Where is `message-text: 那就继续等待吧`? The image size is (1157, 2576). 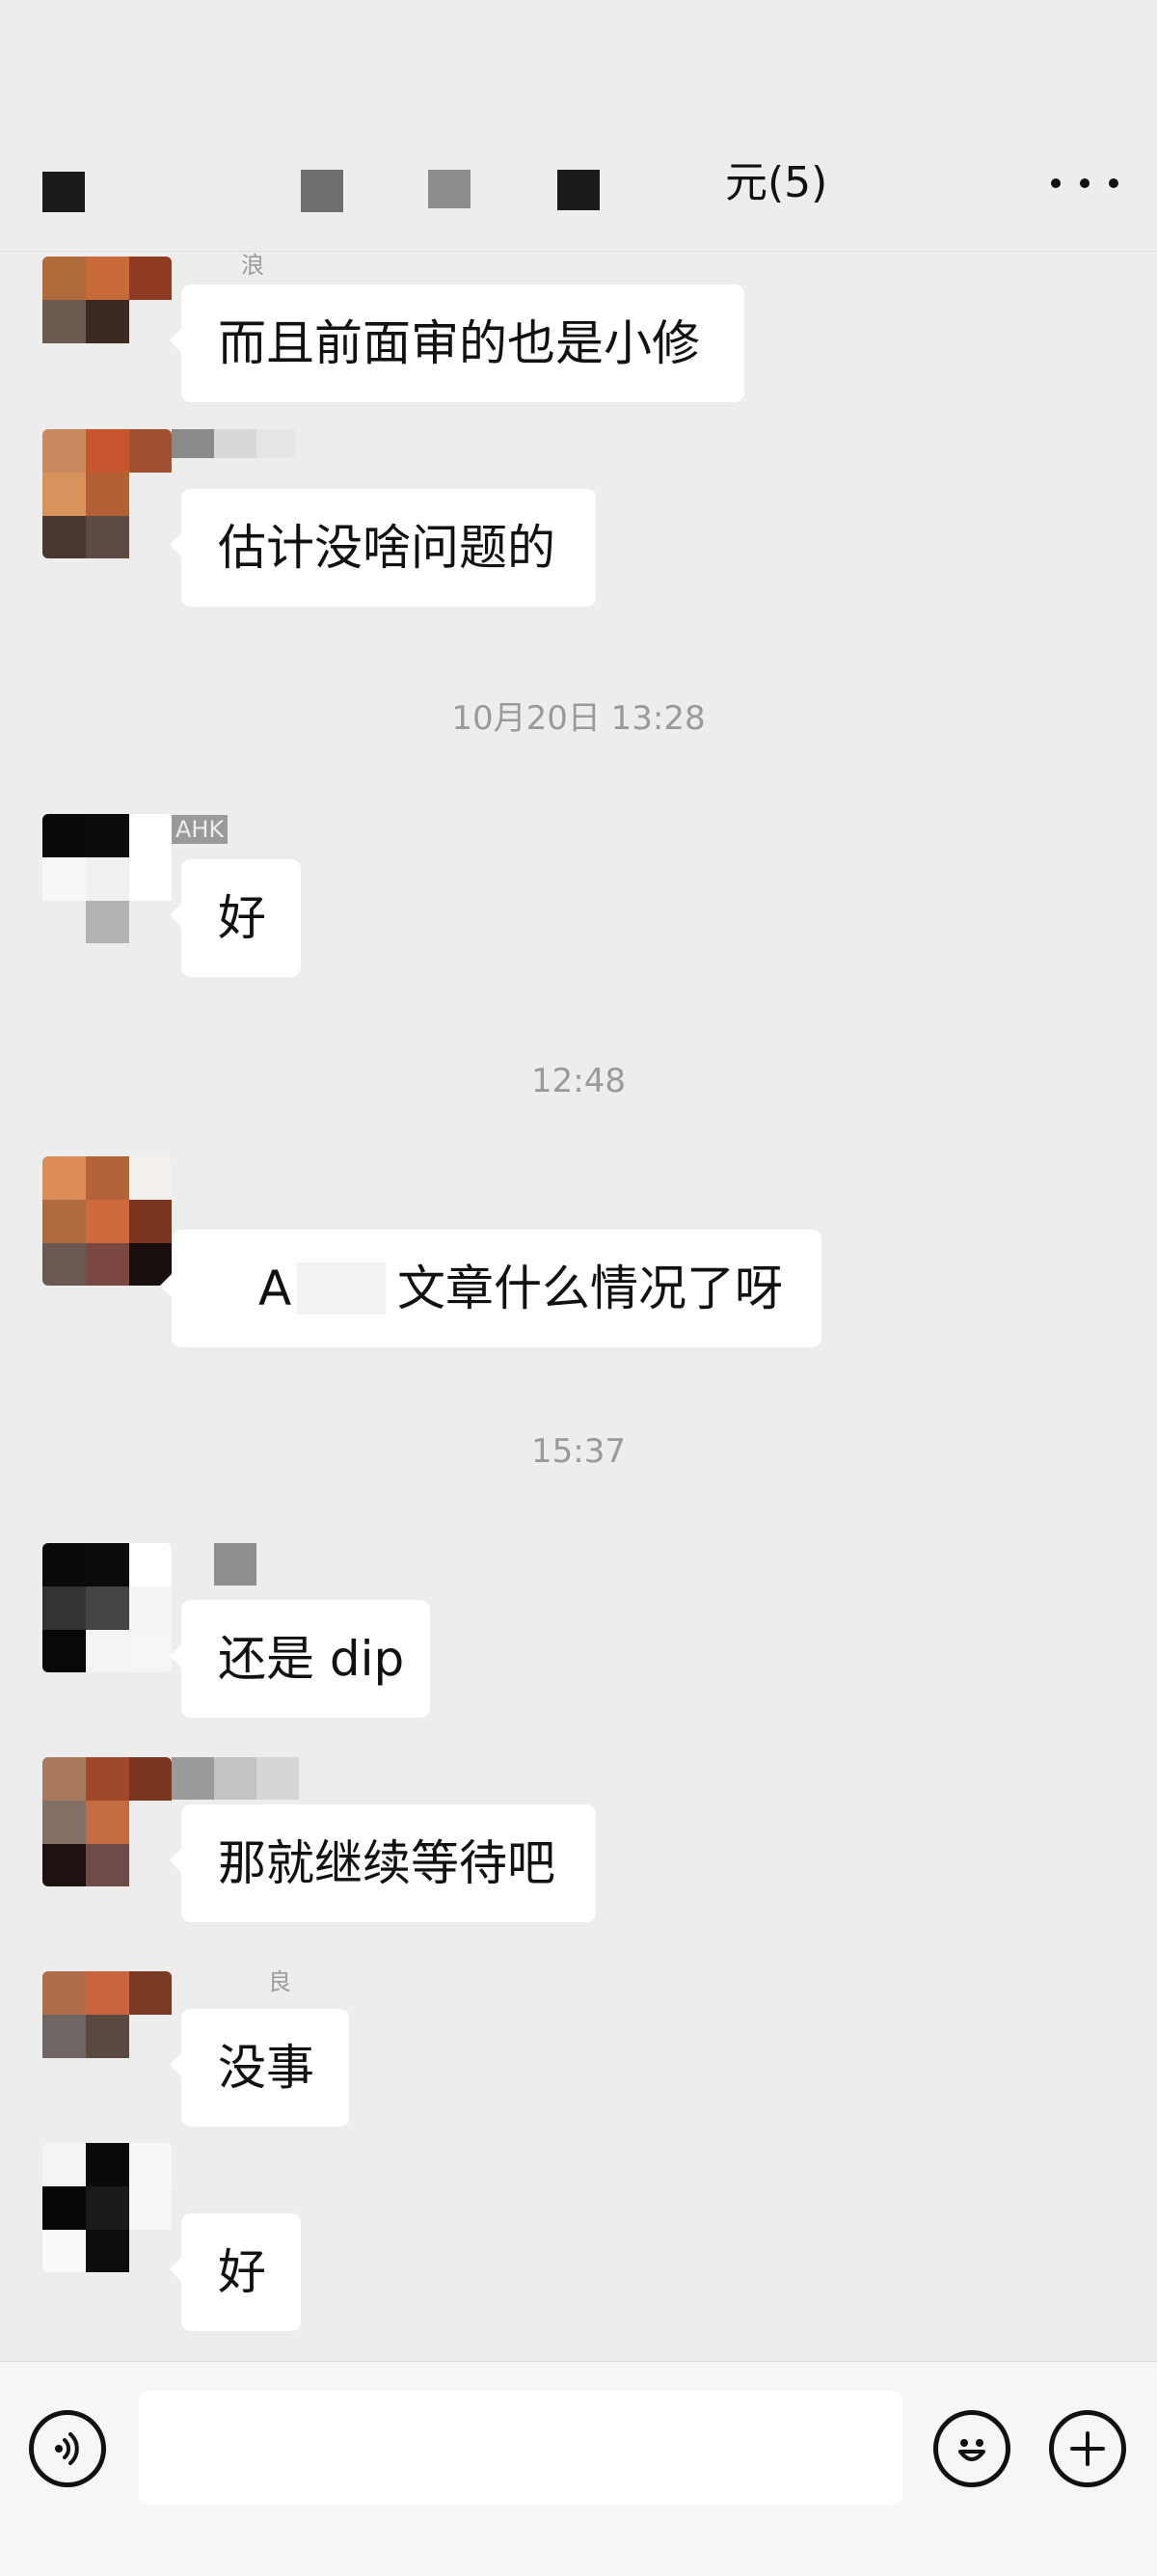
message-text: 那就继续等待吧 is located at coordinates (386, 1863).